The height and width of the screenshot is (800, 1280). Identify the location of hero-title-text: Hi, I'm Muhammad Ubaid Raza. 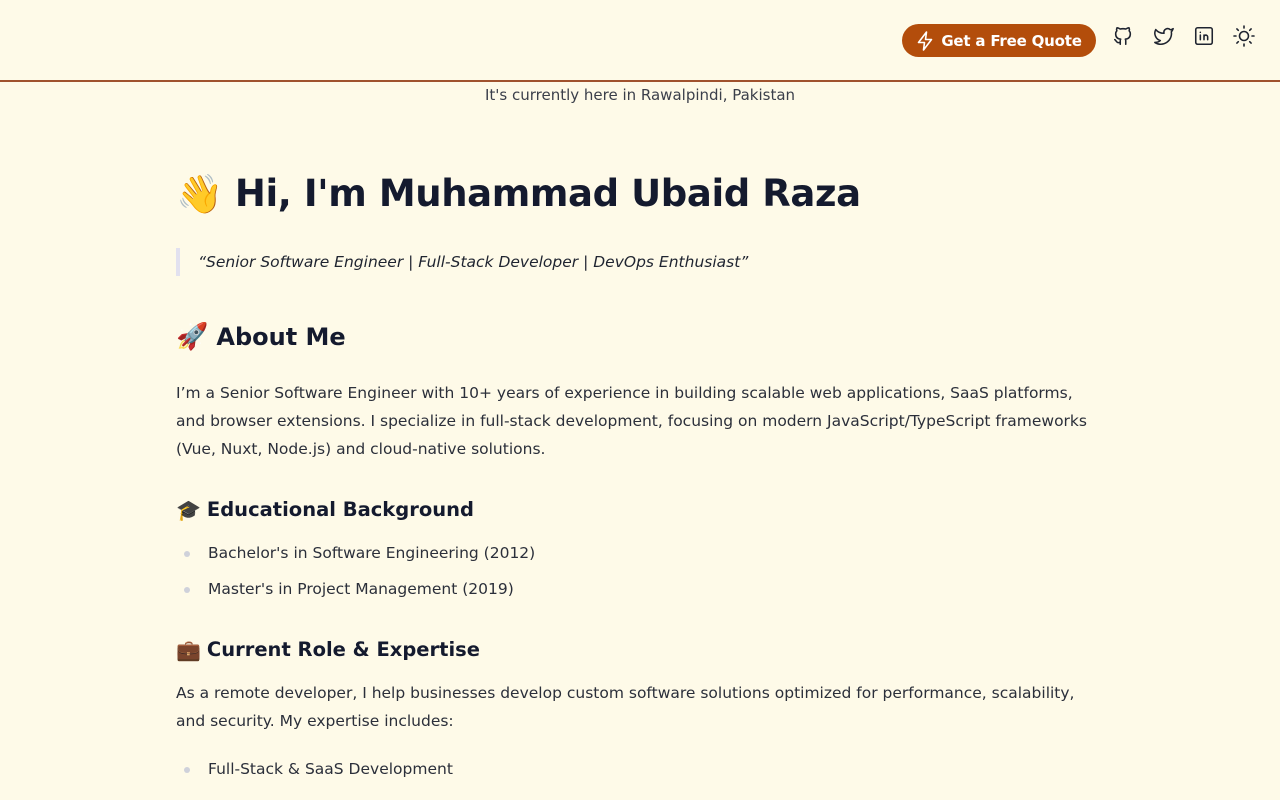
(547, 193).